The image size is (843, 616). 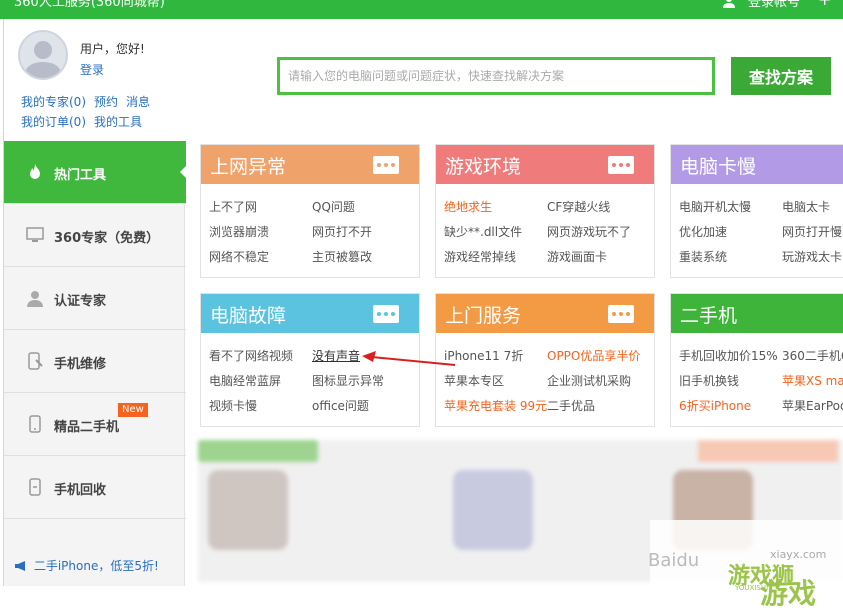 I want to click on sidebar-menu: 热门工具 360专家（免费） 认证专家 手机维修 精品二手机 New 手机回收, so click(x=95, y=330).